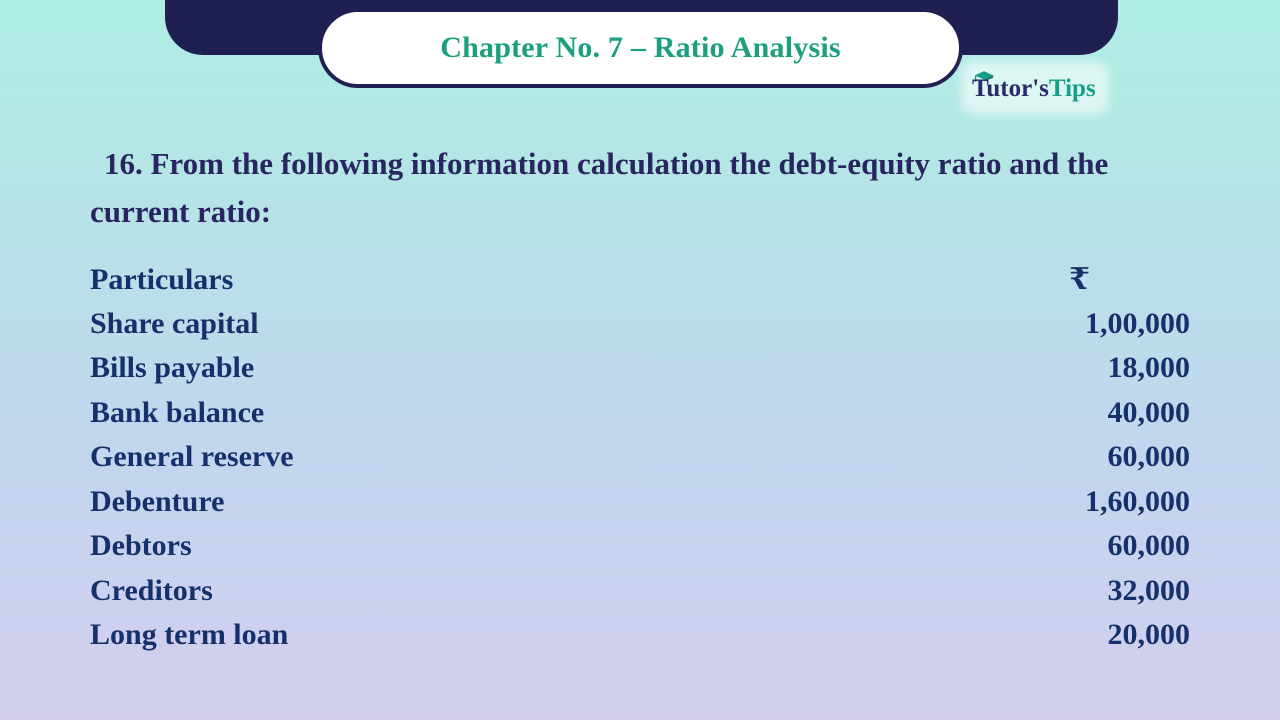 The width and height of the screenshot is (1280, 720). I want to click on column-header-particulars: Particulars, so click(162, 279).